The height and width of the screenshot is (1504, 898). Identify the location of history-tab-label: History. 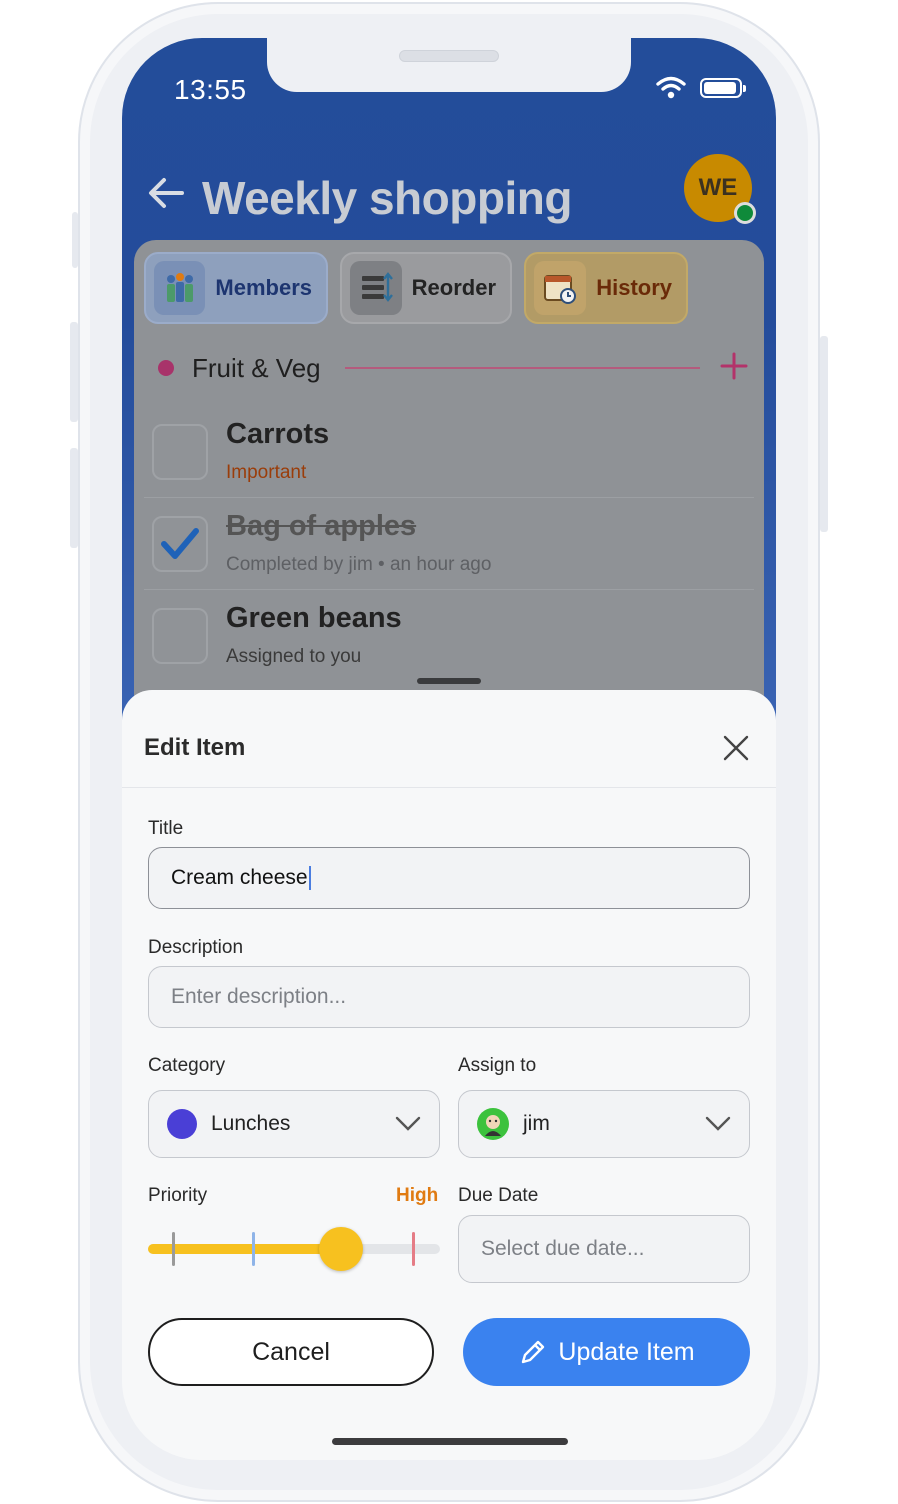
(634, 287).